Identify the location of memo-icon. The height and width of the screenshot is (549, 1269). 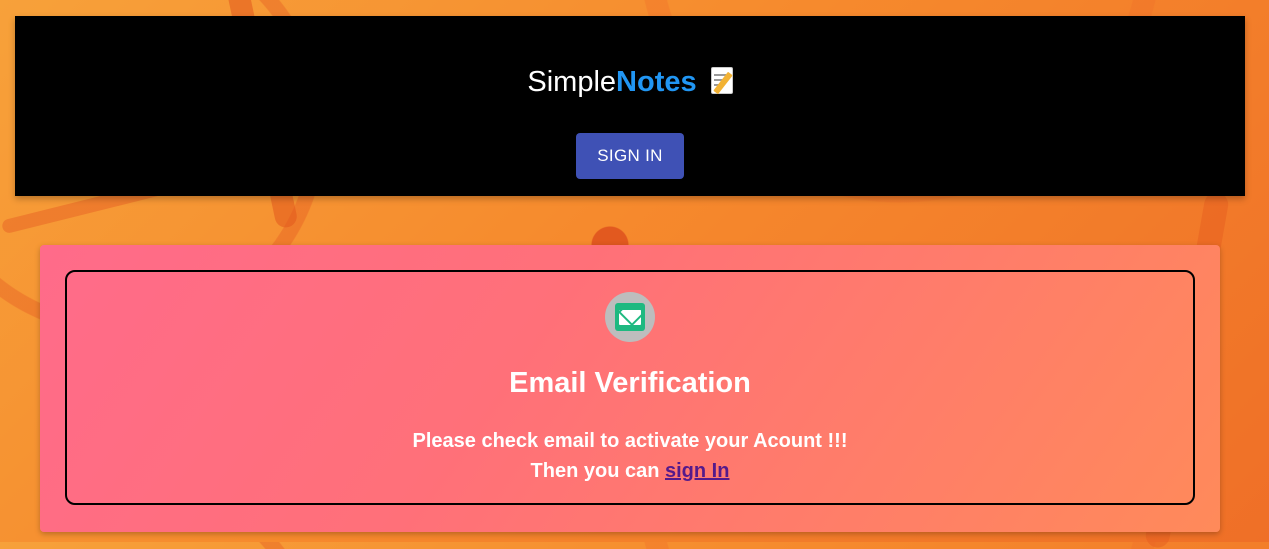
(721, 80).